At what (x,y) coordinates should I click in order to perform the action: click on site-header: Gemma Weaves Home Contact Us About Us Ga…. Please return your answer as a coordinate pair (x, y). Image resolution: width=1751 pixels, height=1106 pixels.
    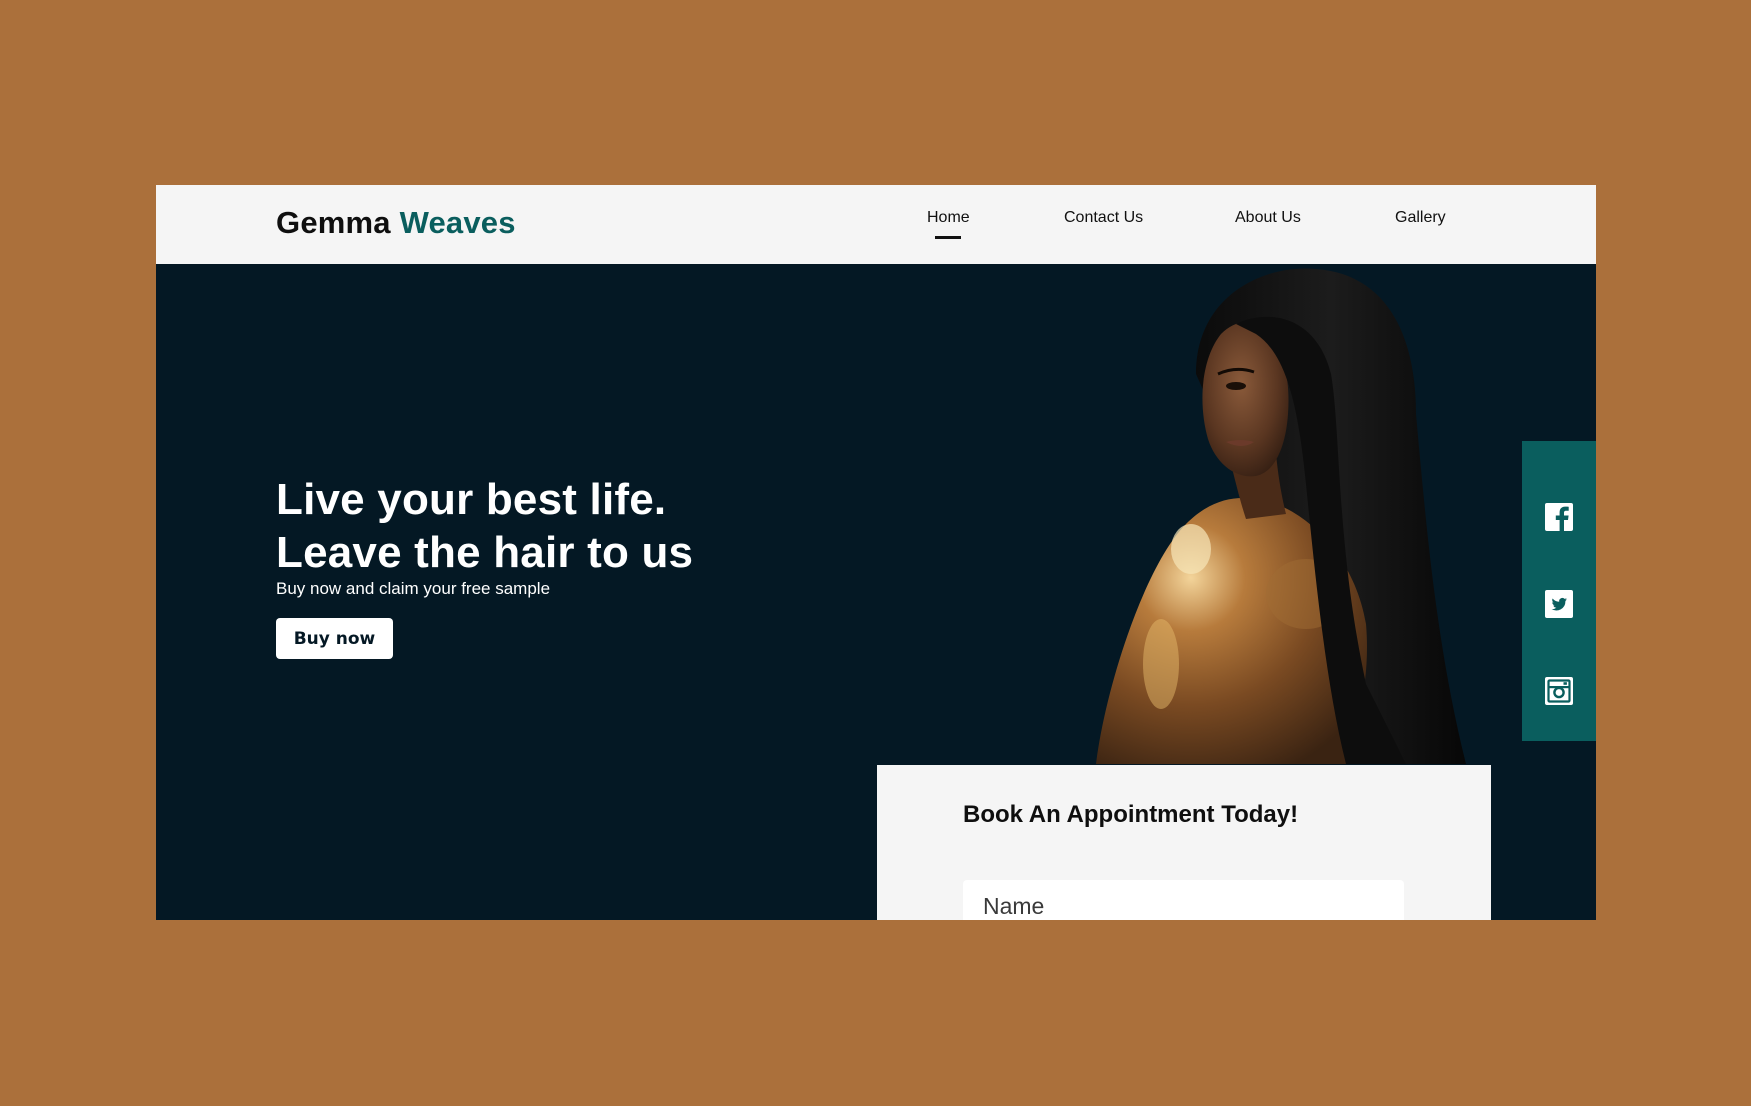
    Looking at the image, I should click on (876, 224).